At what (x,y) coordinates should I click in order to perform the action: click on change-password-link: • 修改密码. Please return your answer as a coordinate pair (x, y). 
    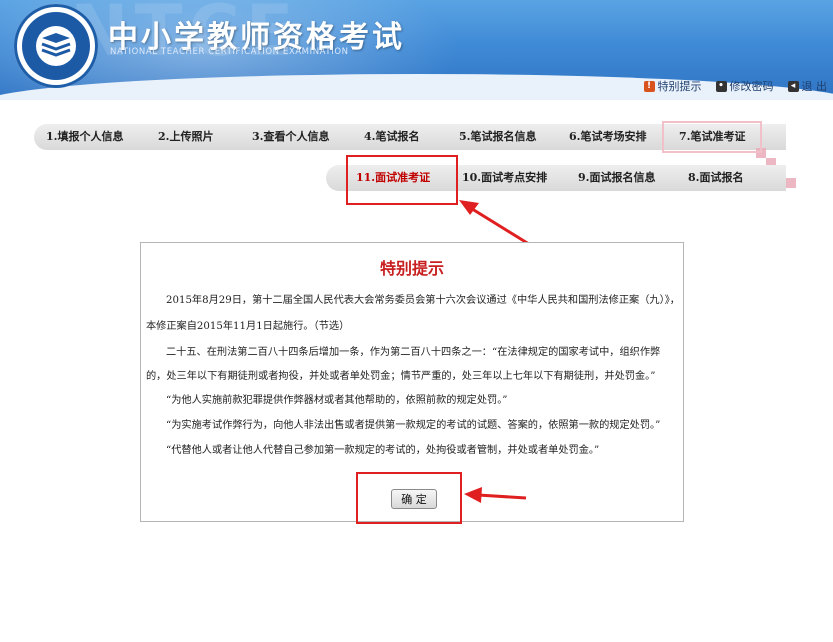
    Looking at the image, I should click on (744, 86).